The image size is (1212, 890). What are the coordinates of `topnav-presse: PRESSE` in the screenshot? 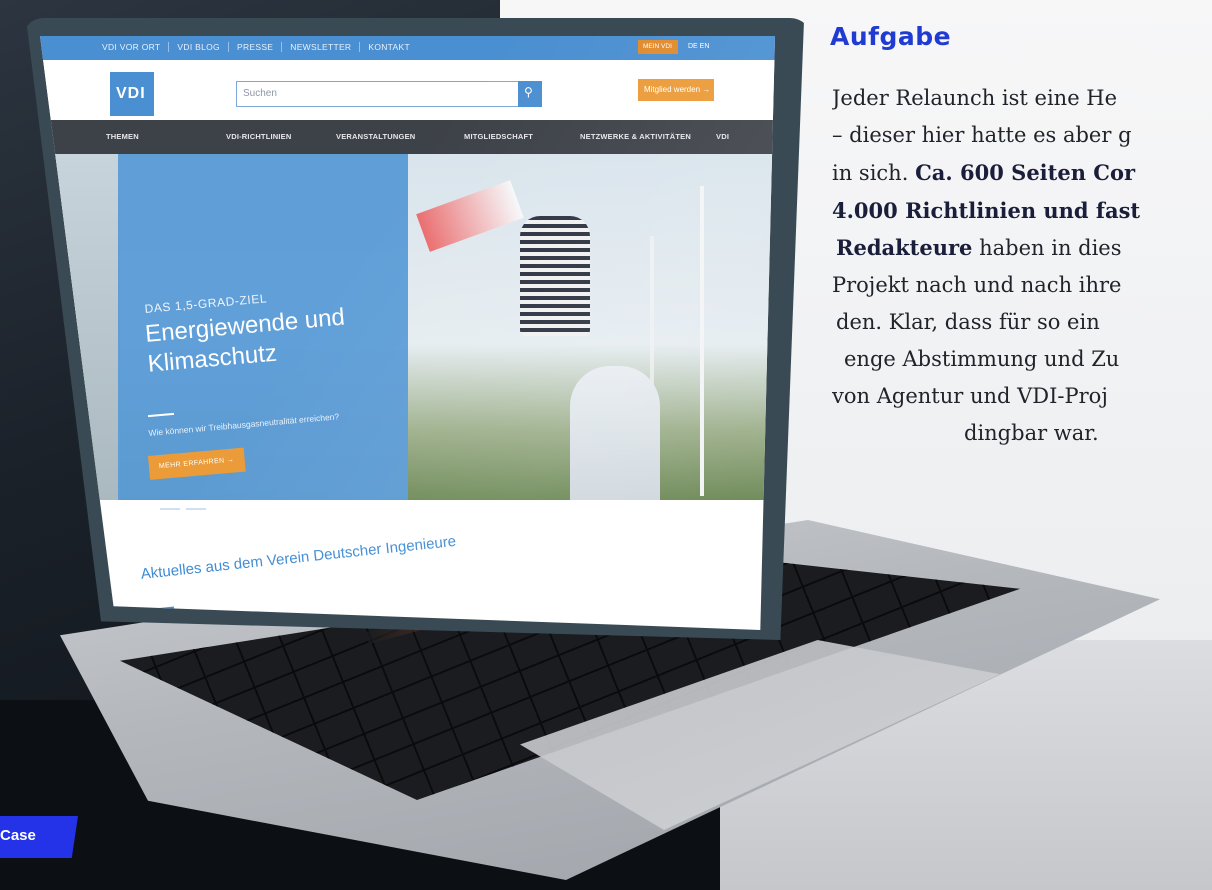 It's located at (260, 47).